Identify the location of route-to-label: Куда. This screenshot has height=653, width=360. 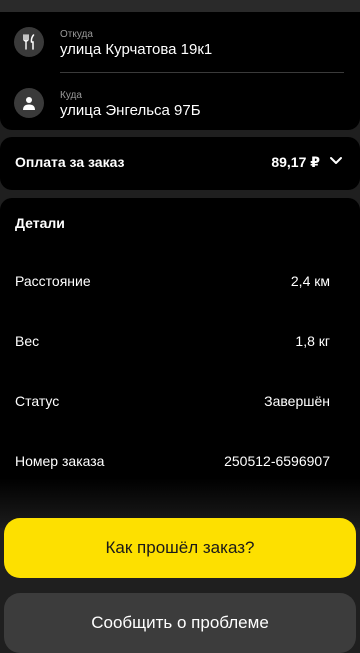
(71, 95).